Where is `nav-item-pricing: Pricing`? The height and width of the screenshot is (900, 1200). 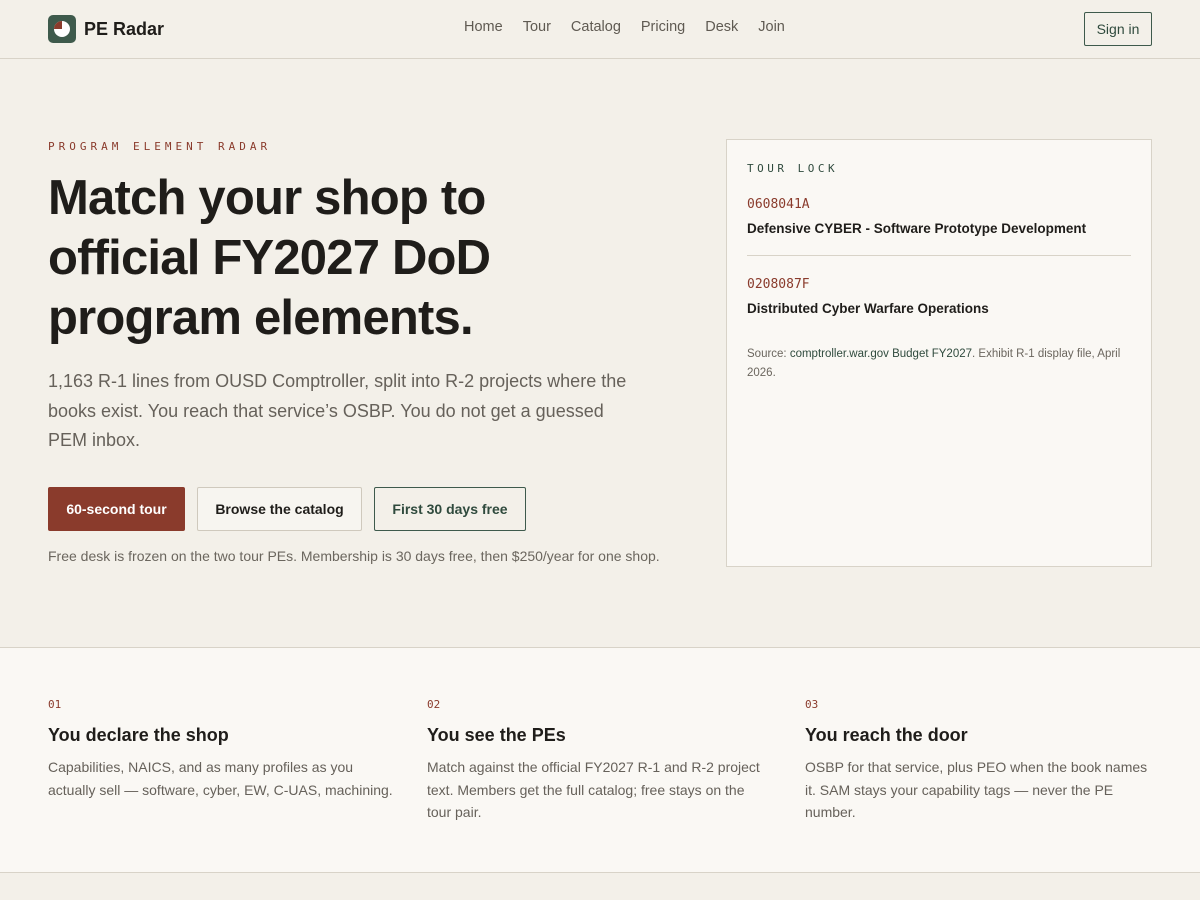 nav-item-pricing: Pricing is located at coordinates (663, 27).